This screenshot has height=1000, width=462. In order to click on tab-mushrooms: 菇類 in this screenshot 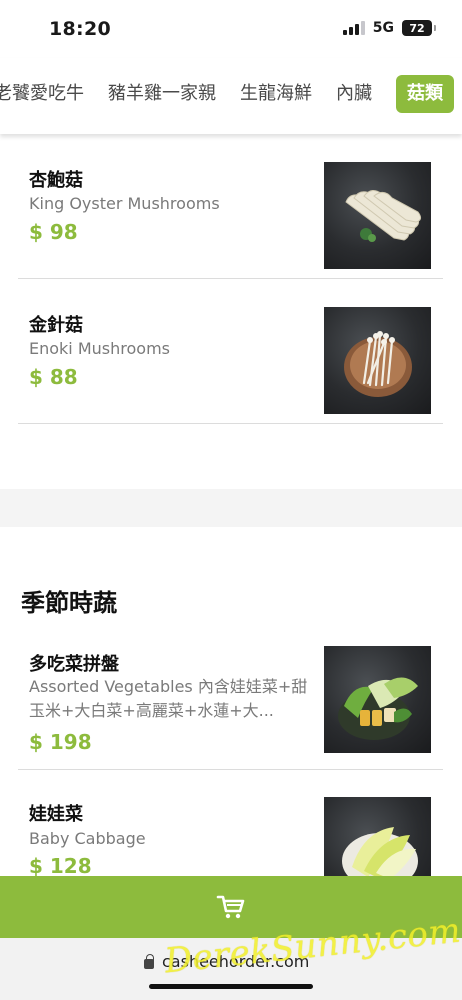, I will do `click(425, 94)`.